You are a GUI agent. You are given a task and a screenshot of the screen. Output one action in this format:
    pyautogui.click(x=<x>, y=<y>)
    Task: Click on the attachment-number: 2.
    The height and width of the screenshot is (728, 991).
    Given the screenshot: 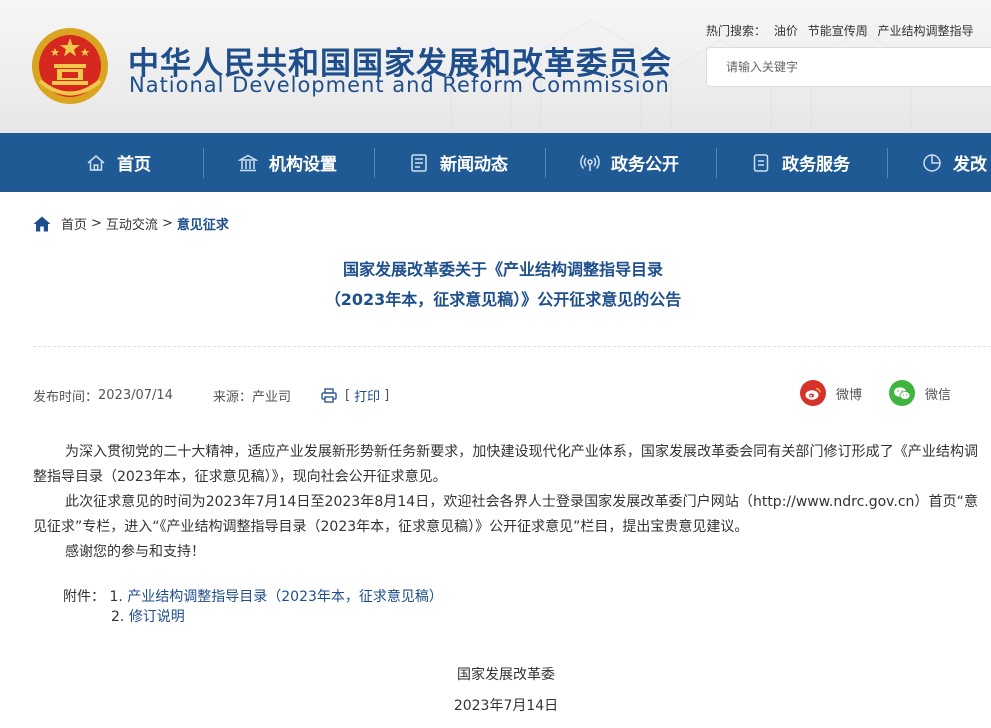 What is the action you would take?
    pyautogui.click(x=118, y=617)
    